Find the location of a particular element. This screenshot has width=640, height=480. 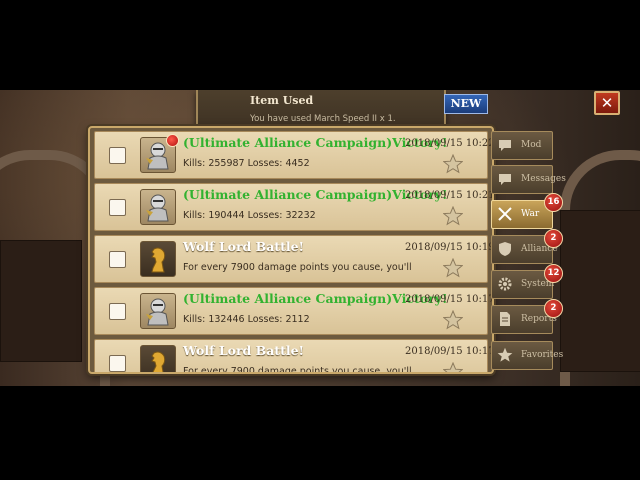

tab-favorites: Favorites is located at coordinates (527, 355).